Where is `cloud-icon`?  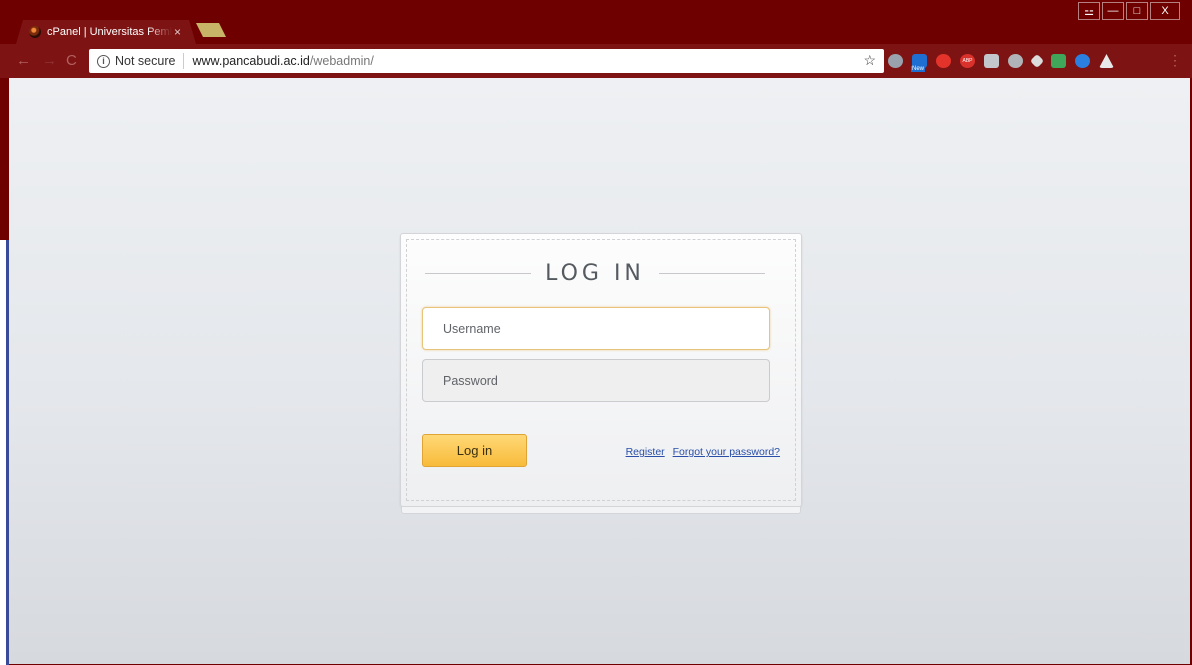 cloud-icon is located at coordinates (895, 61).